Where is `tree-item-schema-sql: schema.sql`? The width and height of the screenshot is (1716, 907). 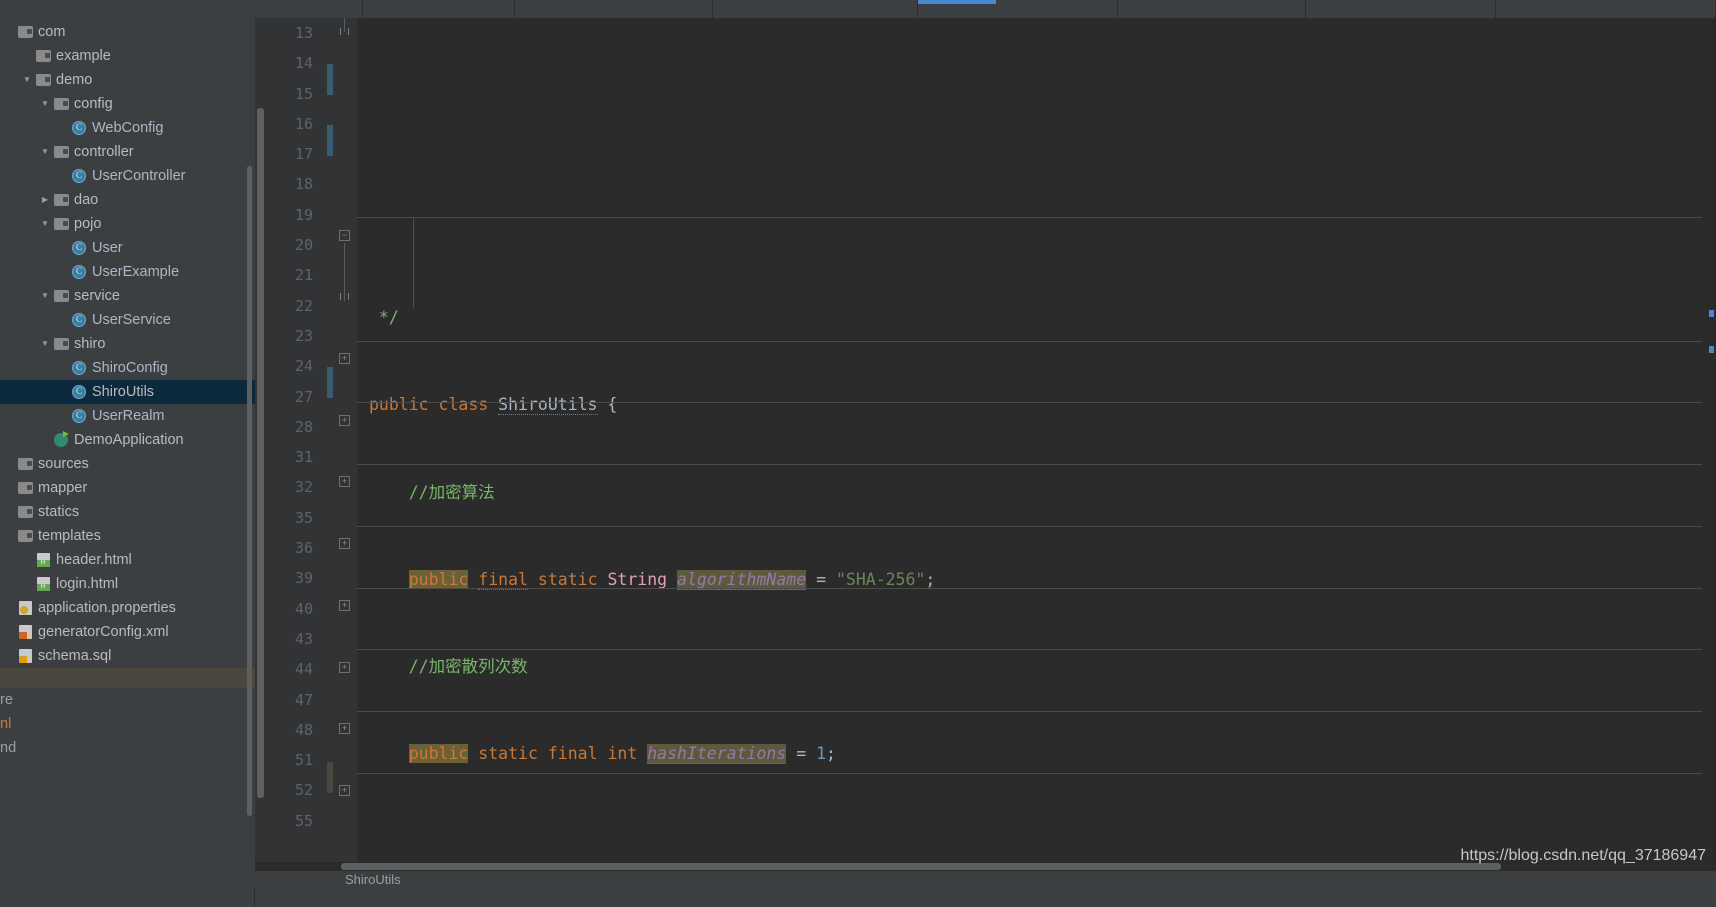
tree-item-schema-sql: schema.sql is located at coordinates (127, 656).